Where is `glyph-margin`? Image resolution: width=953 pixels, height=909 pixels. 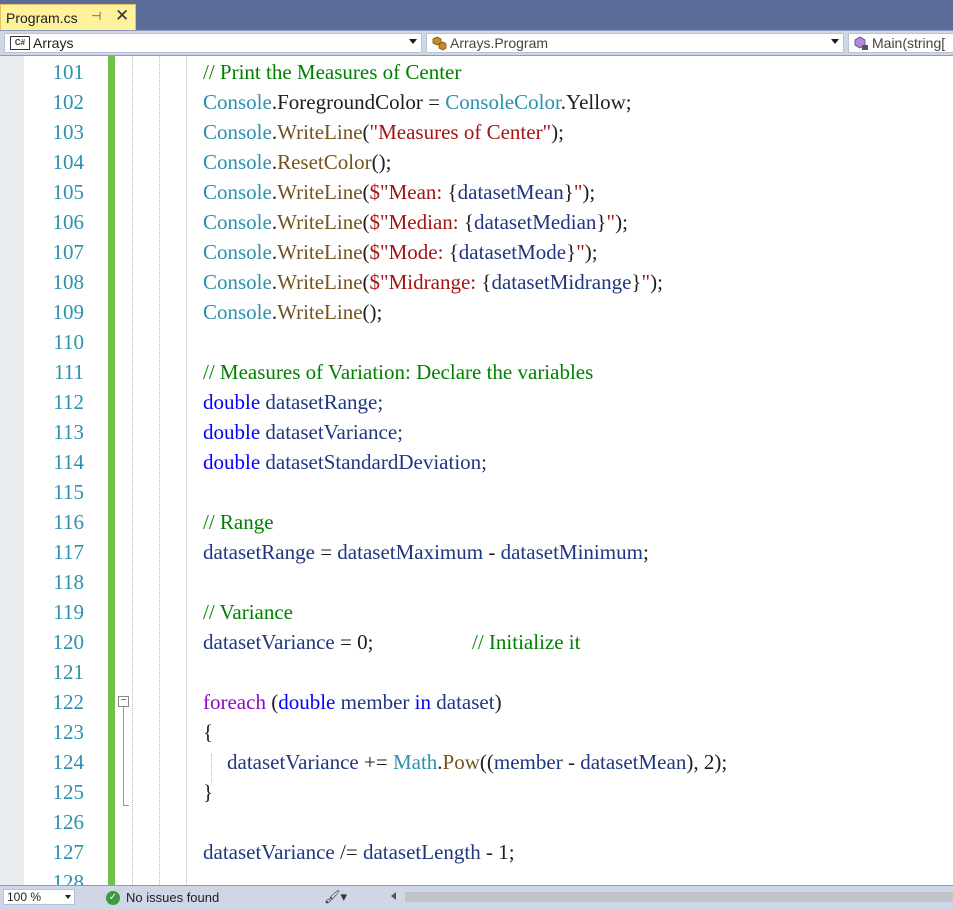 glyph-margin is located at coordinates (12, 470).